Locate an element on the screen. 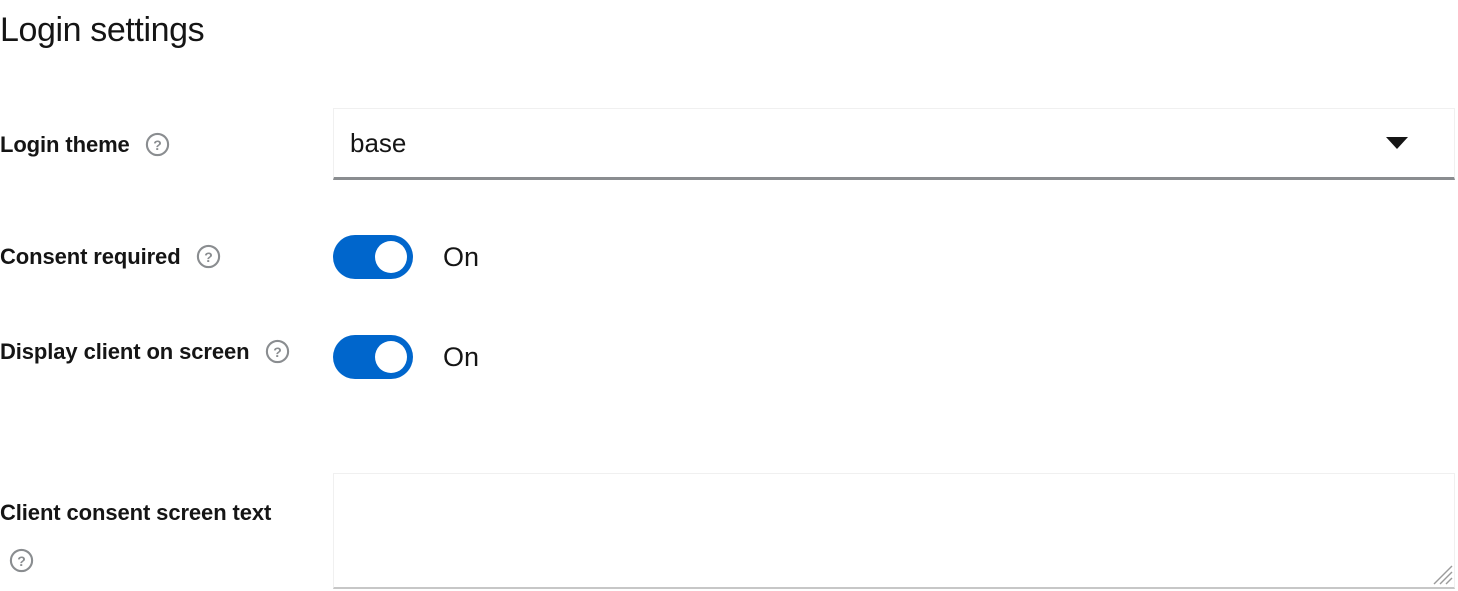  label-login-theme: Login theme ? is located at coordinates (150, 145).